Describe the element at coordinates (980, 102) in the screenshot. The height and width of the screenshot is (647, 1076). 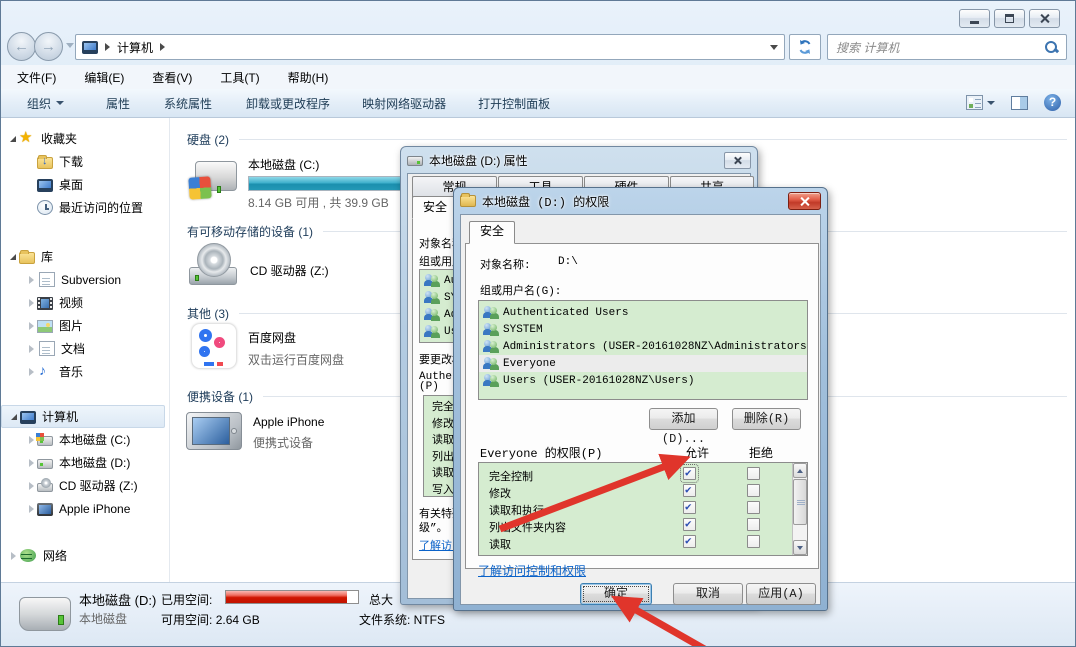
I see `views-button` at that location.